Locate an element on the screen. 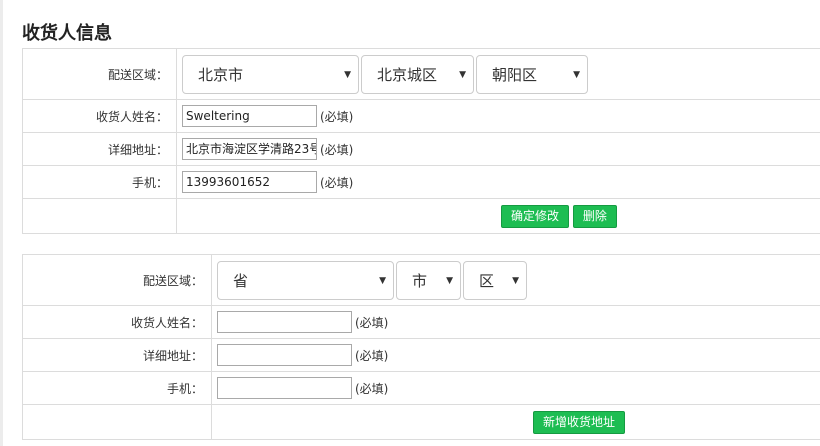  region-row: 配送区域： 北京市 ▼ 北京城区 ▼ 朝阳区 ▼ is located at coordinates (421, 74).